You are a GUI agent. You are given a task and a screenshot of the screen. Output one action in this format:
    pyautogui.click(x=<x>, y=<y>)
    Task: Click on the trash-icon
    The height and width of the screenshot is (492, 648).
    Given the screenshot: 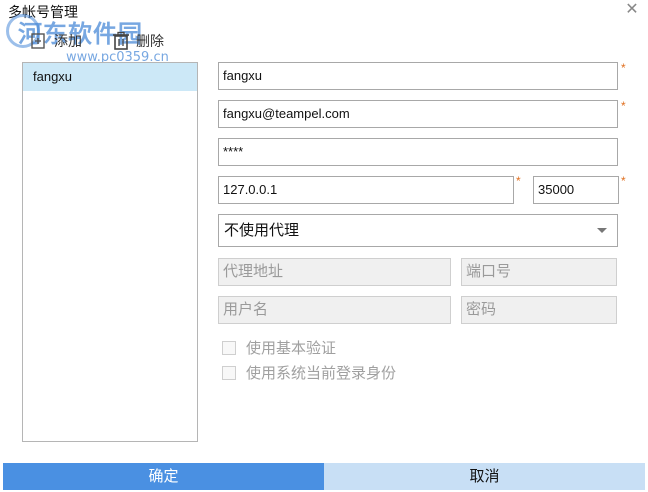 What is the action you would take?
    pyautogui.click(x=121, y=41)
    